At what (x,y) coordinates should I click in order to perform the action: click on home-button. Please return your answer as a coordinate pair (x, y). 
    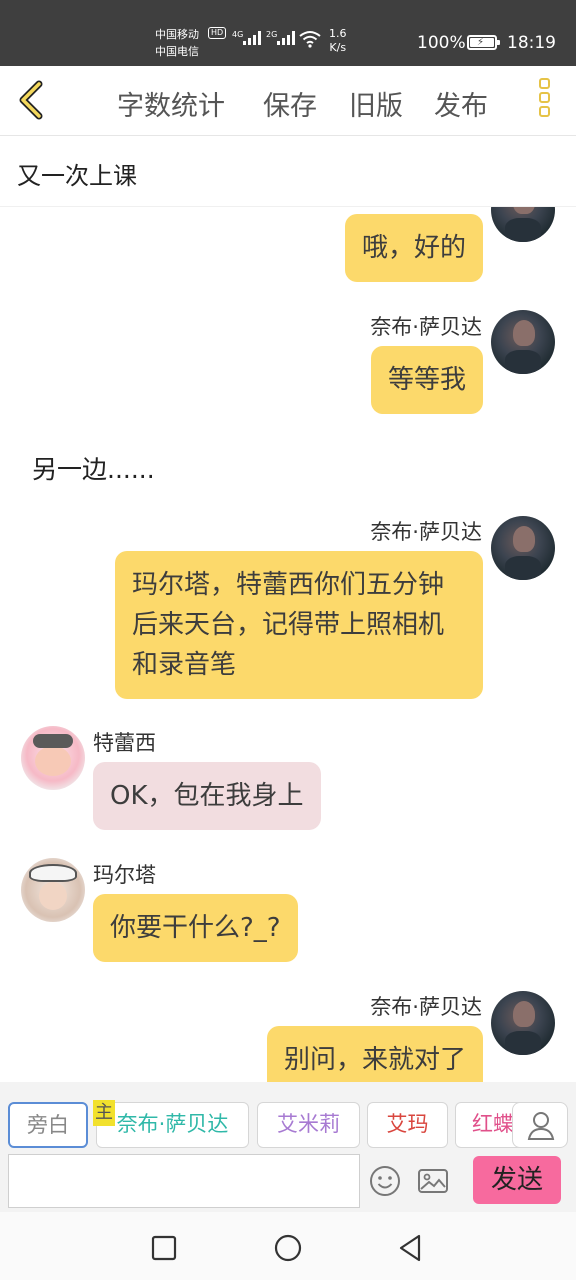
    Looking at the image, I should click on (288, 1248).